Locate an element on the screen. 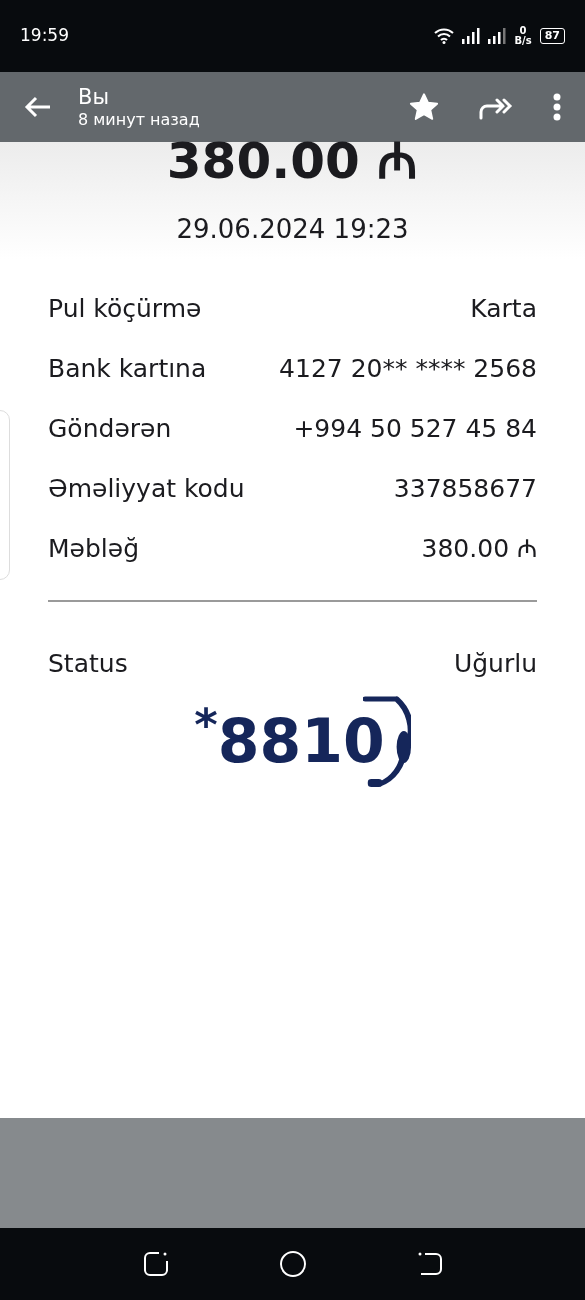  detail-label: Bank kartına is located at coordinates (127, 369).